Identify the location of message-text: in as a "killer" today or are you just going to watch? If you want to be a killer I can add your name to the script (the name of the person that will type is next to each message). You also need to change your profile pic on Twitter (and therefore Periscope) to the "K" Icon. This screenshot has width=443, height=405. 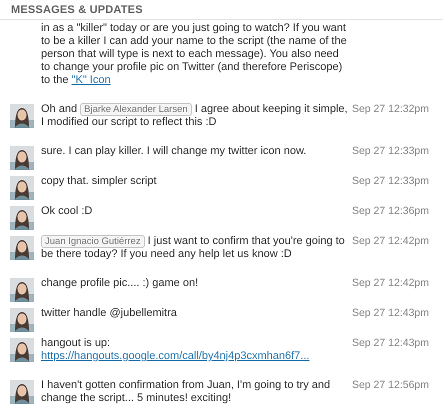
(194, 54).